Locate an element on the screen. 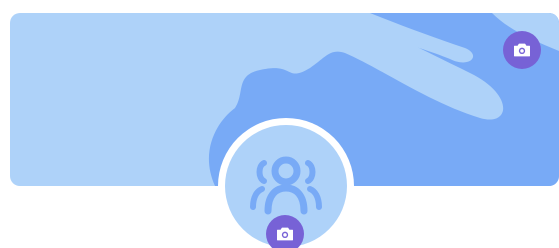 This screenshot has width=559, height=248. avatar-camera-button is located at coordinates (285, 231).